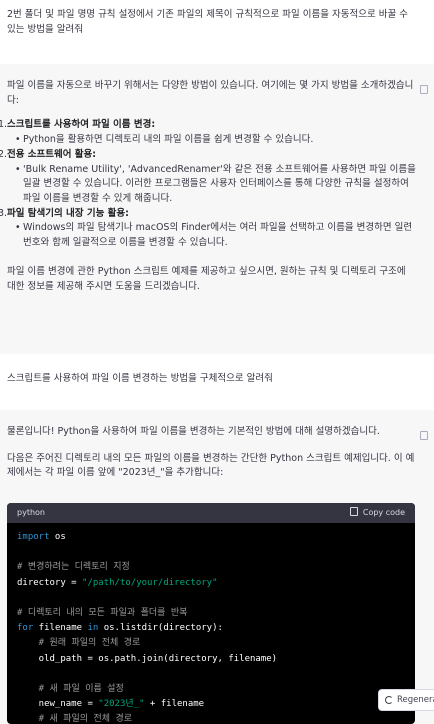  What do you see at coordinates (81, 125) in the screenshot?
I see `list-item-title: 스크립트를 사용하여 파일 이름 변경:` at bounding box center [81, 125].